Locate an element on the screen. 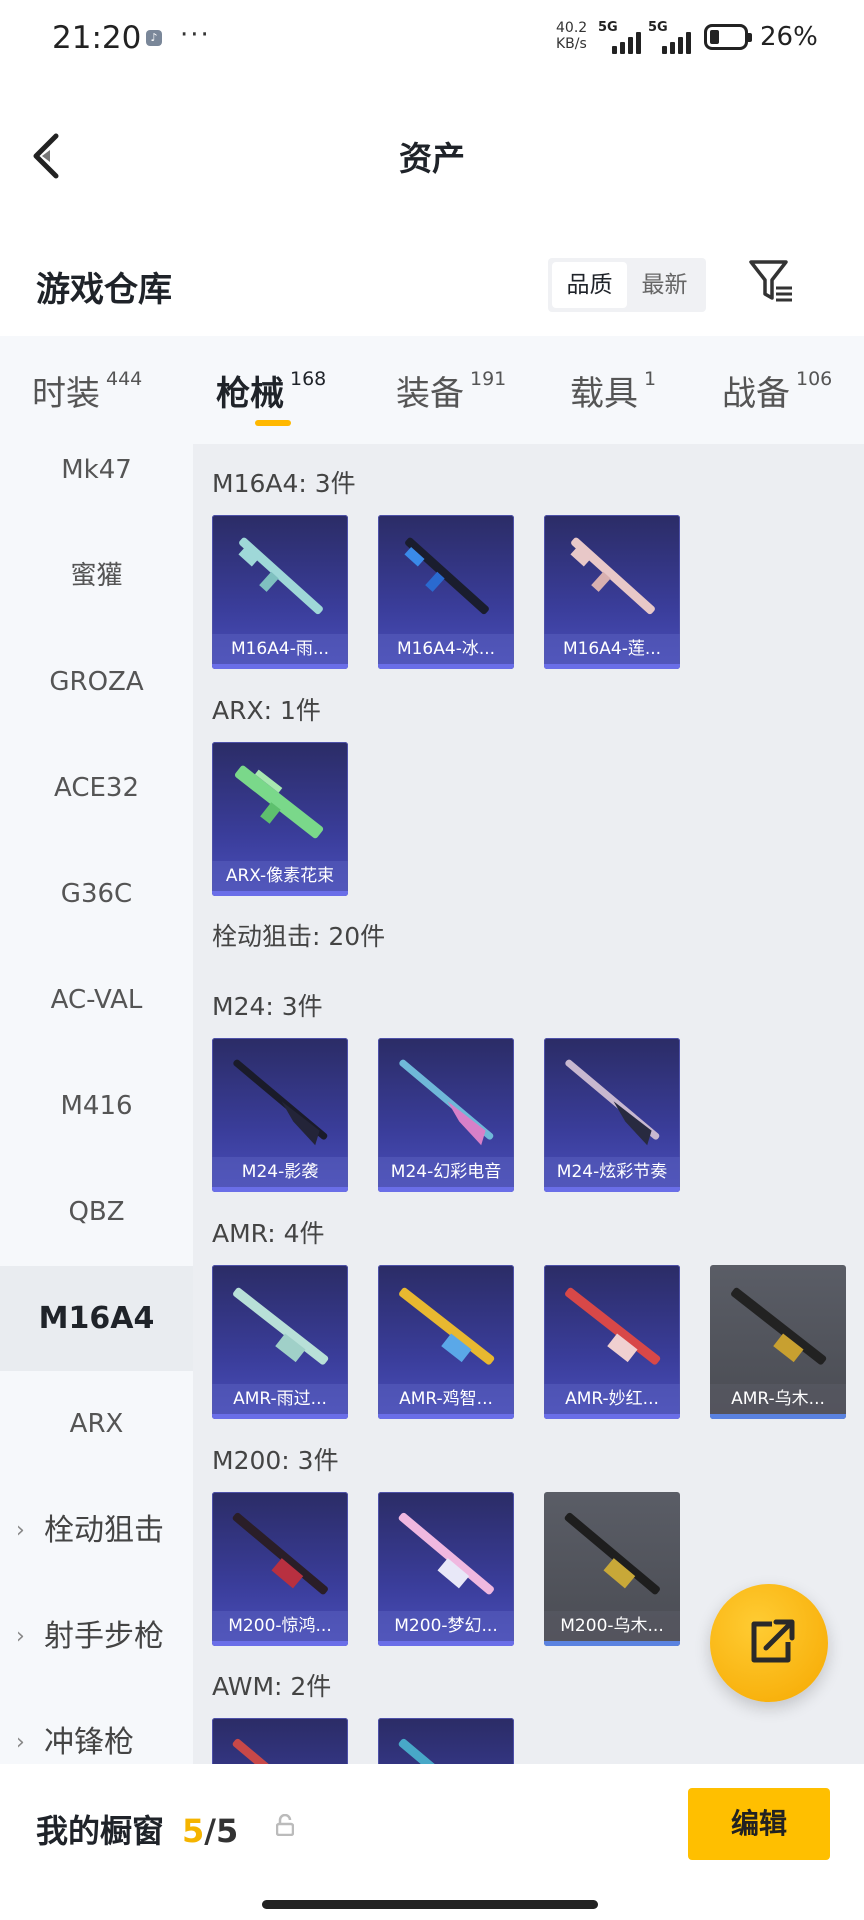 The height and width of the screenshot is (1920, 864). category-tabs: 时装 444 枪械 168 装备 191 载具 1 战备 106 is located at coordinates (432, 390).